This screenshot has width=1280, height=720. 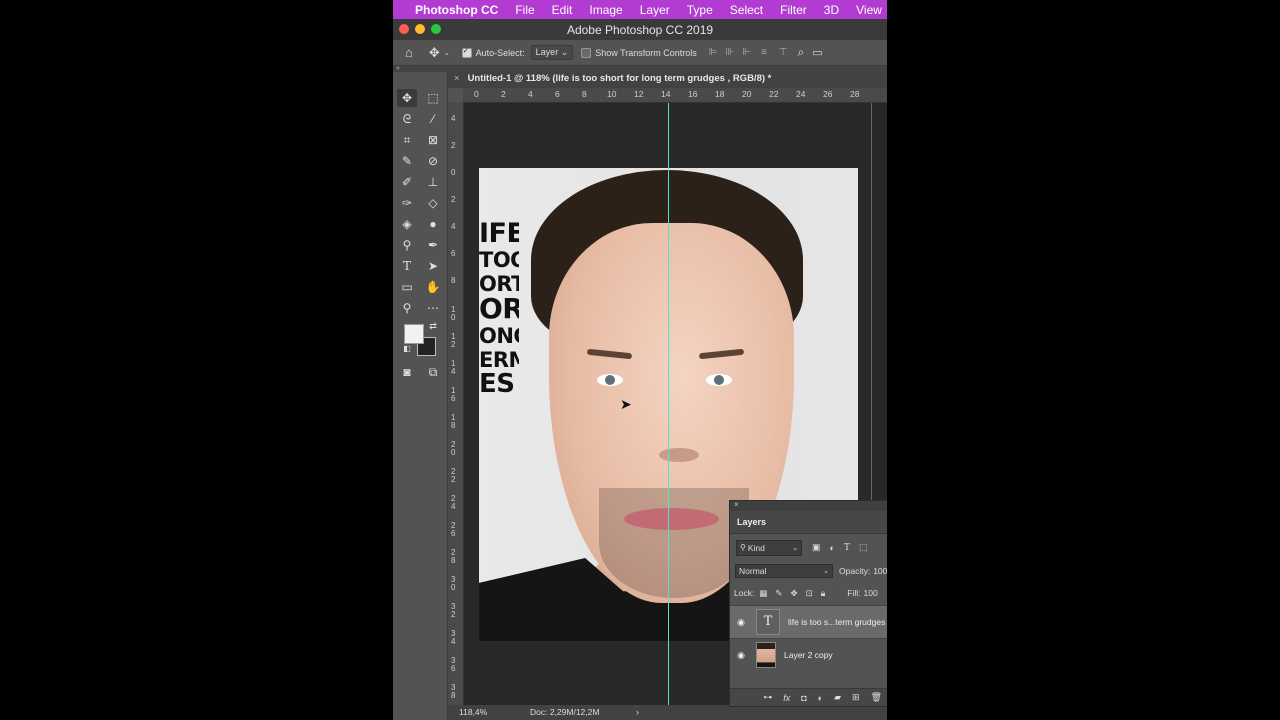 What do you see at coordinates (871, 593) in the screenshot?
I see `fill-value: 100` at bounding box center [871, 593].